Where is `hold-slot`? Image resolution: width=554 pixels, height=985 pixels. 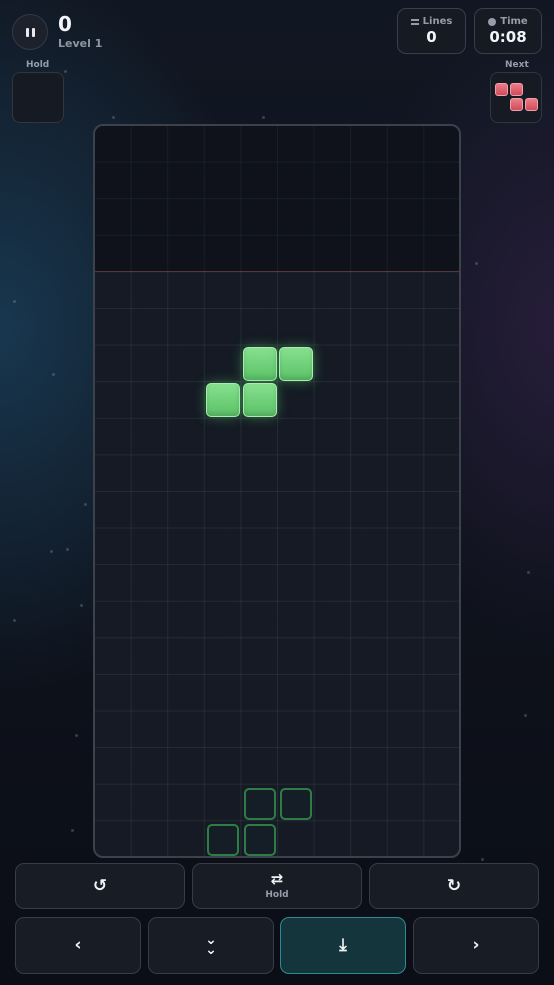
hold-slot is located at coordinates (38, 97).